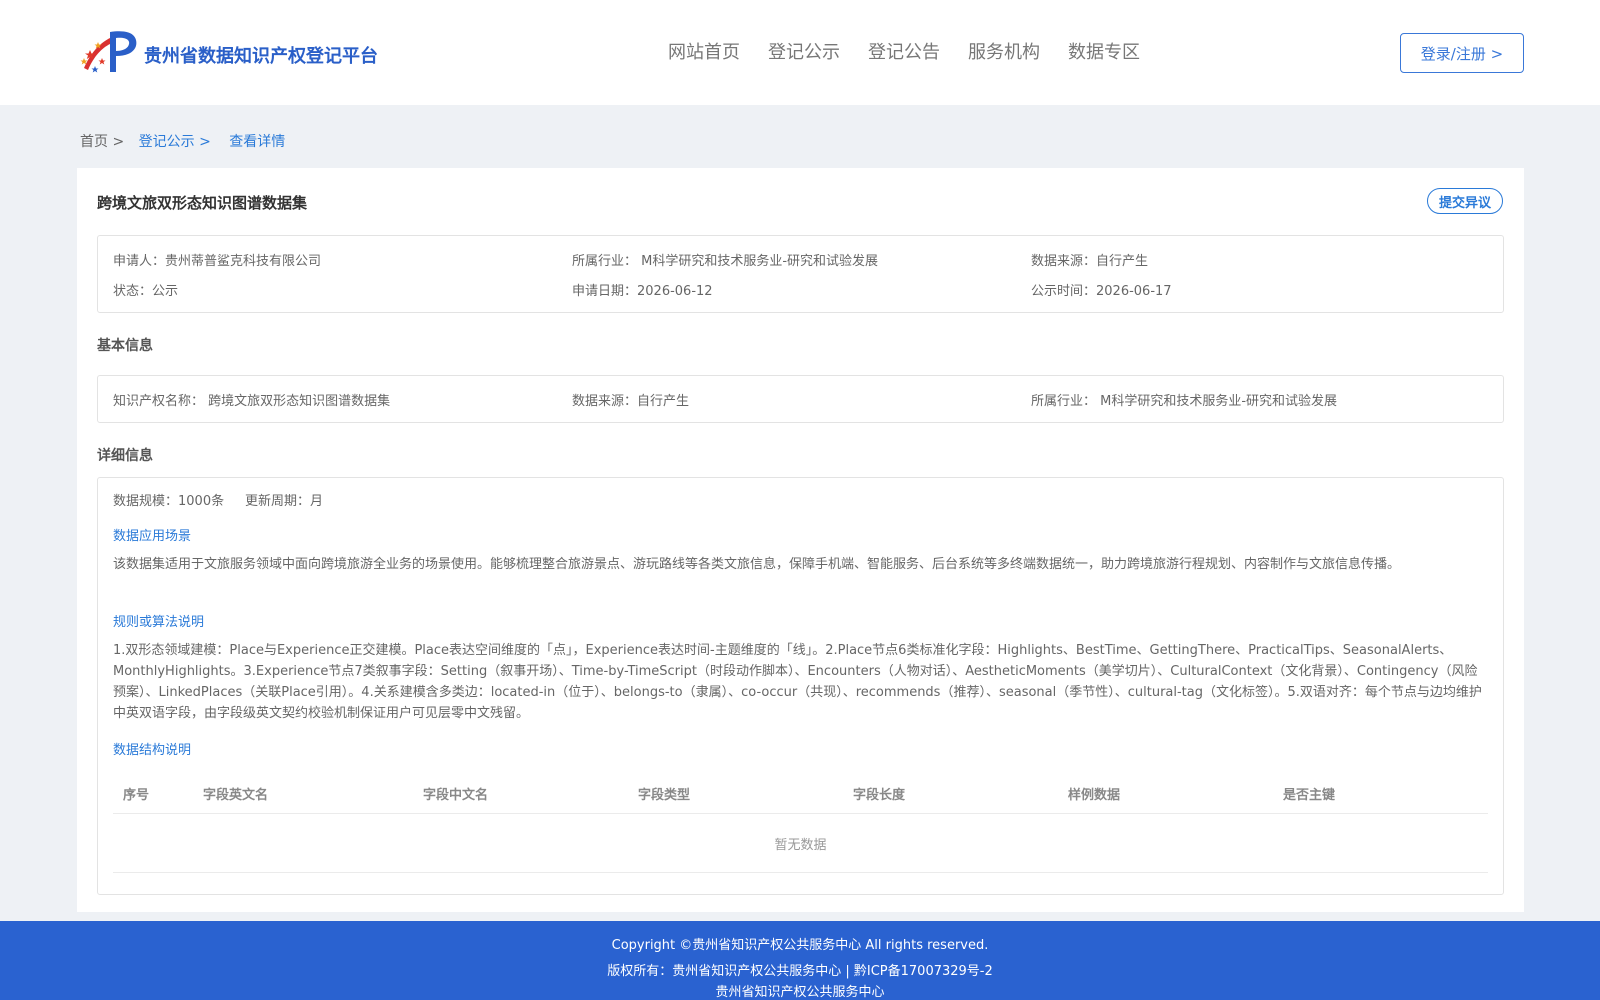  What do you see at coordinates (136, 795) in the screenshot?
I see `col-index: 序号` at bounding box center [136, 795].